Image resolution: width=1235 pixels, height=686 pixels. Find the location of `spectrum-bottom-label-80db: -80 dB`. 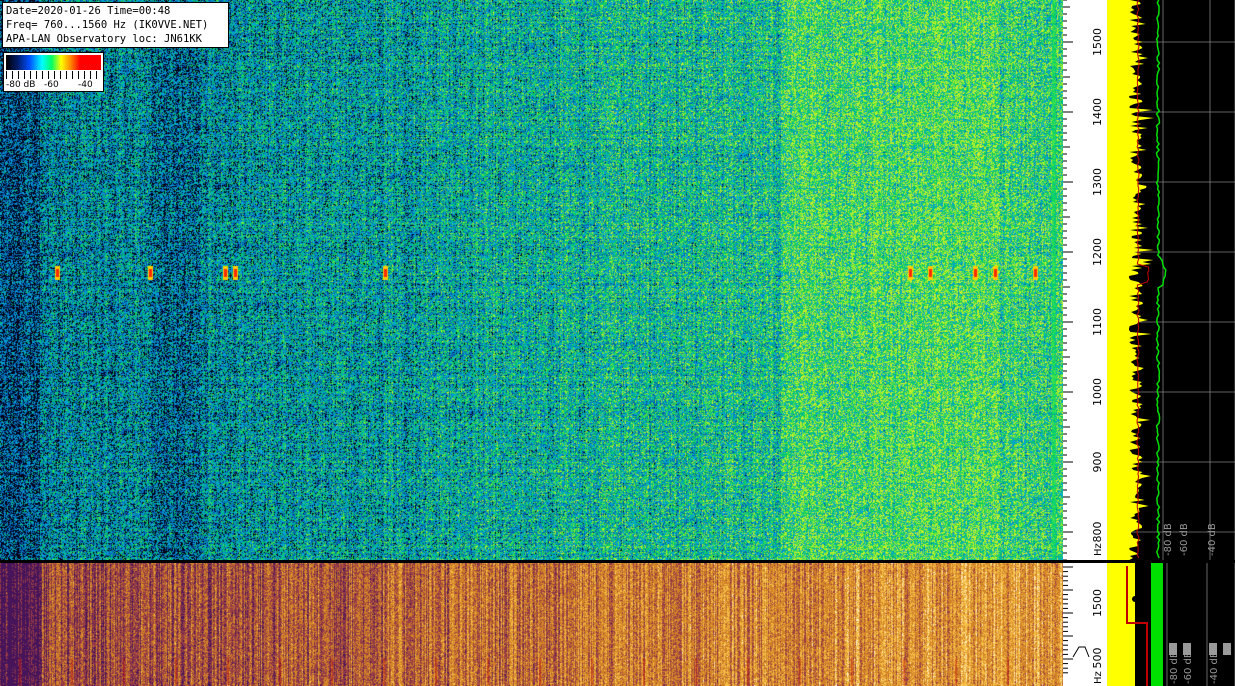

spectrum-bottom-label-80db: -80 dB is located at coordinates (1174, 667).